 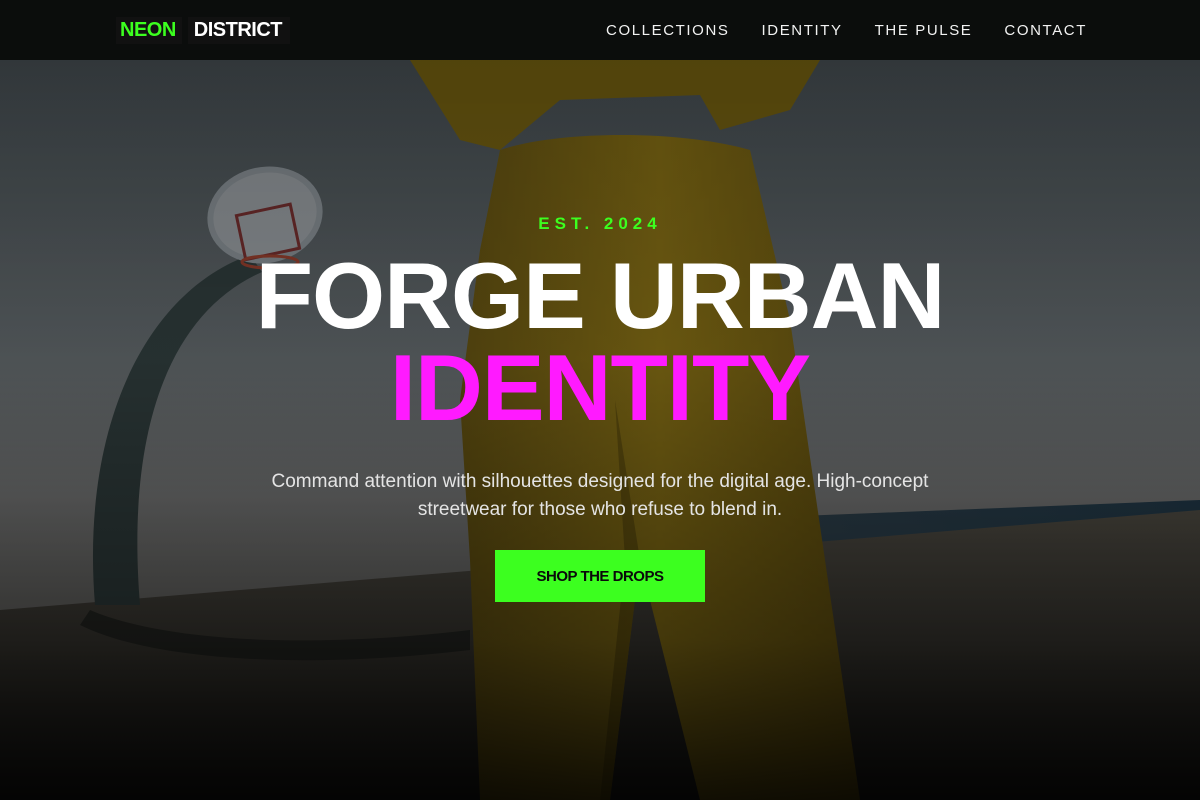 What do you see at coordinates (1045, 30) in the screenshot?
I see `nav-link-contact: CONTACT` at bounding box center [1045, 30].